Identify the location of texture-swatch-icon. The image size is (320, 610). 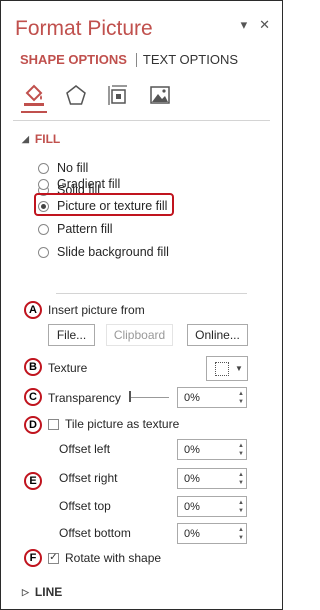
(222, 368).